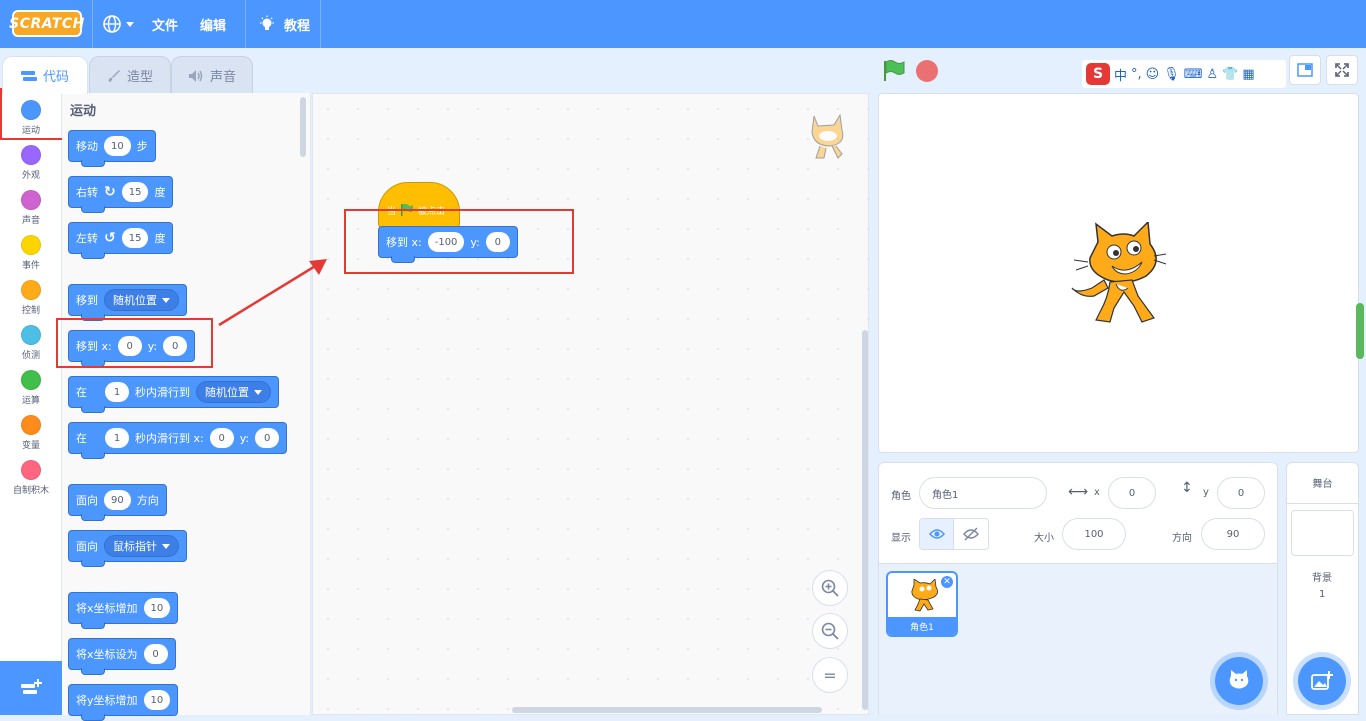 The width and height of the screenshot is (1366, 721). Describe the element at coordinates (221, 438) in the screenshot. I see `block-input-x: 0` at that location.